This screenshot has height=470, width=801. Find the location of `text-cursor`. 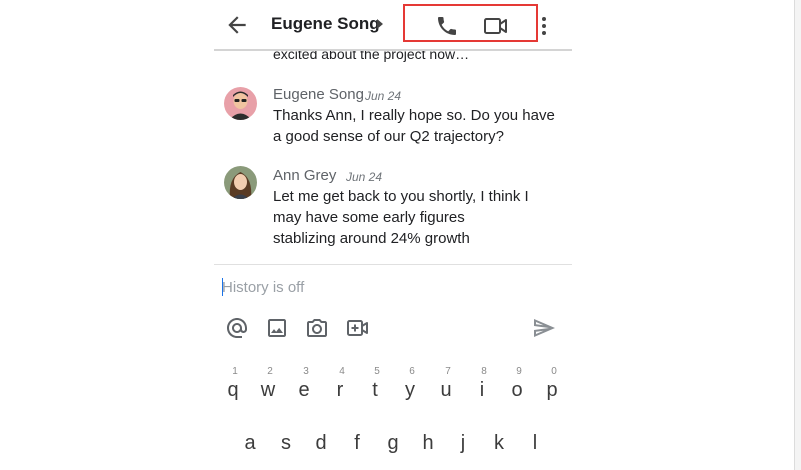

text-cursor is located at coordinates (222, 287).